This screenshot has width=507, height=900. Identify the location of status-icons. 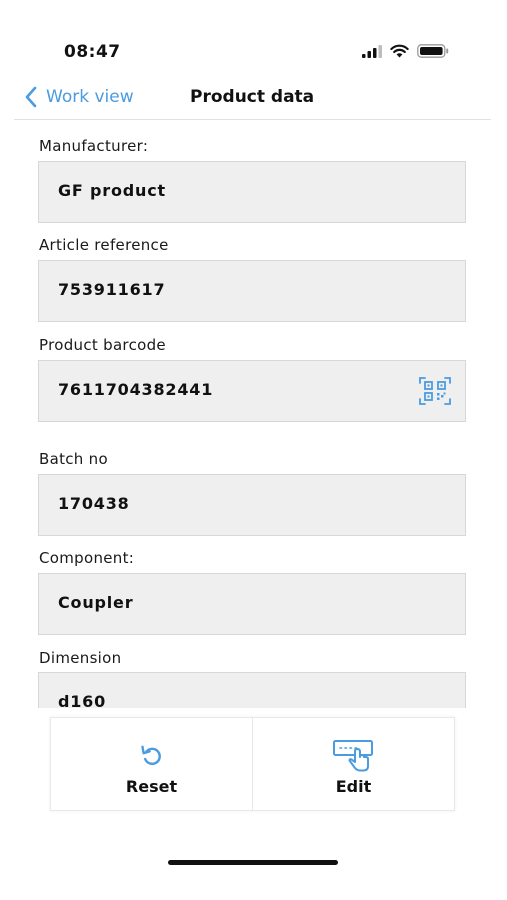
(405, 51).